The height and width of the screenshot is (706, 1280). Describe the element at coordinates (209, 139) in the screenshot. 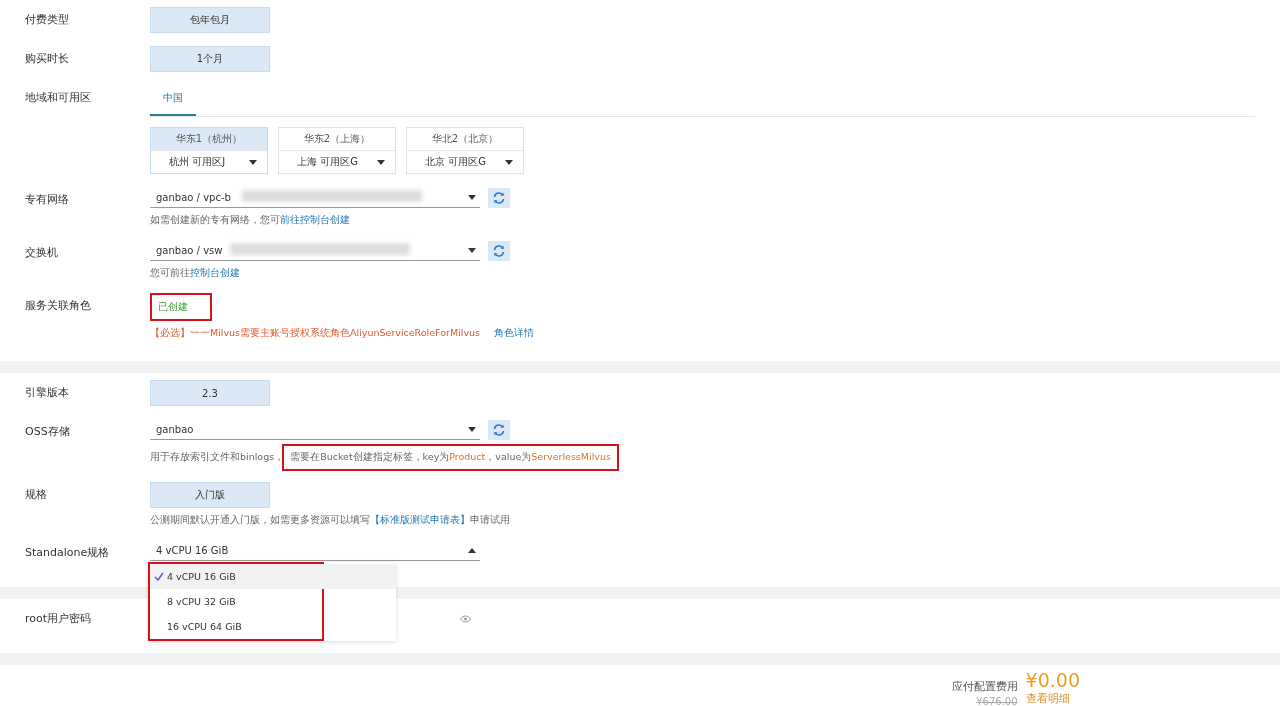

I see `region-name: 华东1（杭州）` at that location.